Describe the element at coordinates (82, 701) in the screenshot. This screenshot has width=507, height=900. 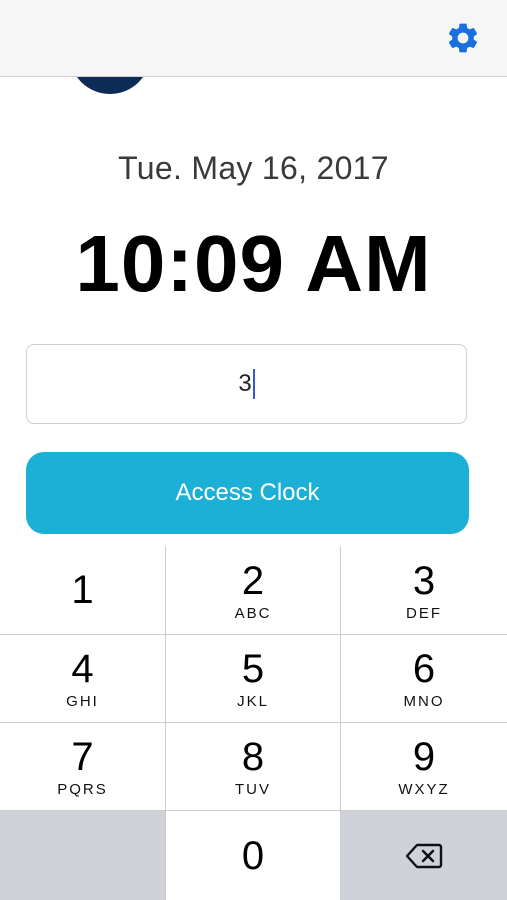
I see `key-letters: GHI` at that location.